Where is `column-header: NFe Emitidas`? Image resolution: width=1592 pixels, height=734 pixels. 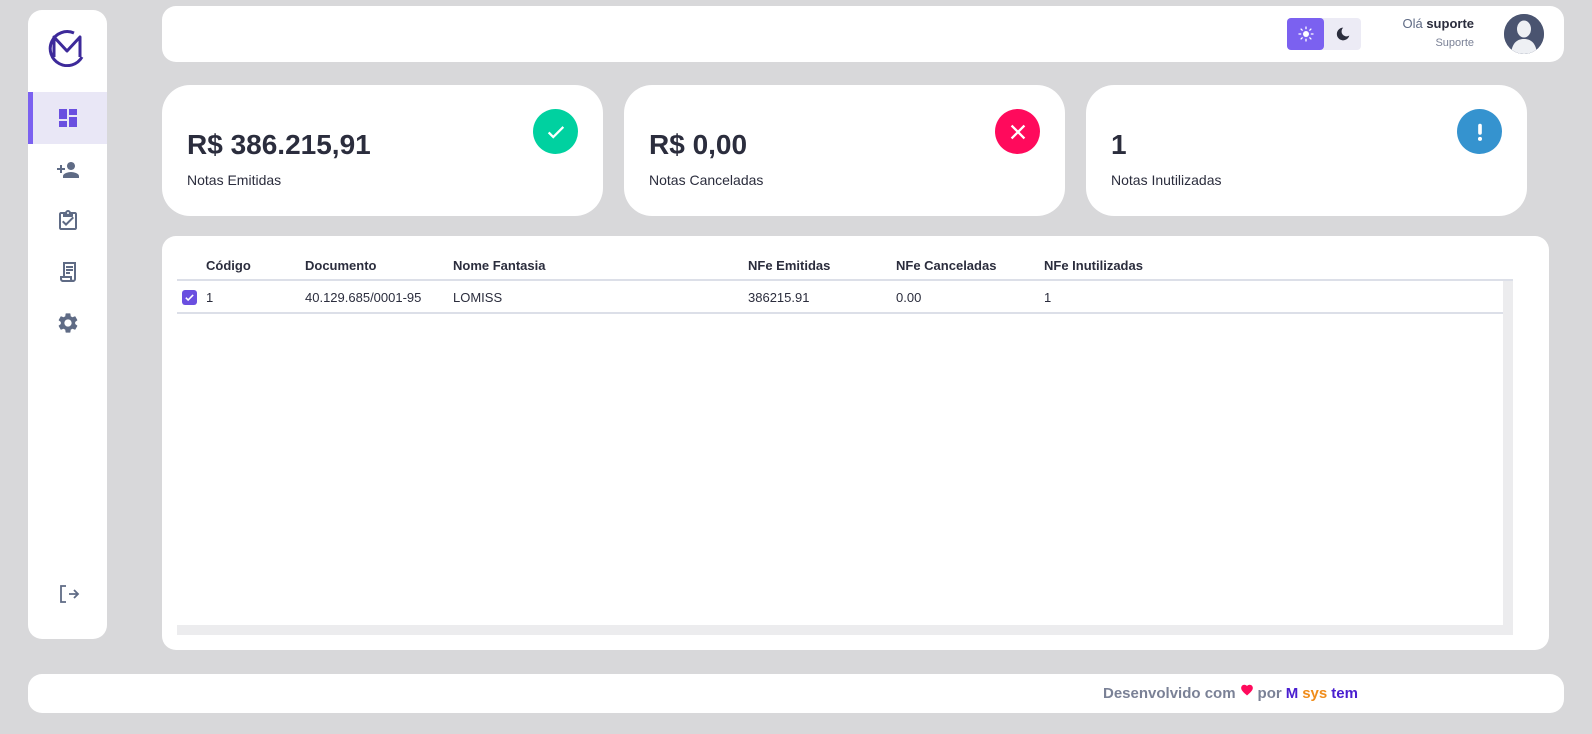
column-header: NFe Emitidas is located at coordinates (789, 265).